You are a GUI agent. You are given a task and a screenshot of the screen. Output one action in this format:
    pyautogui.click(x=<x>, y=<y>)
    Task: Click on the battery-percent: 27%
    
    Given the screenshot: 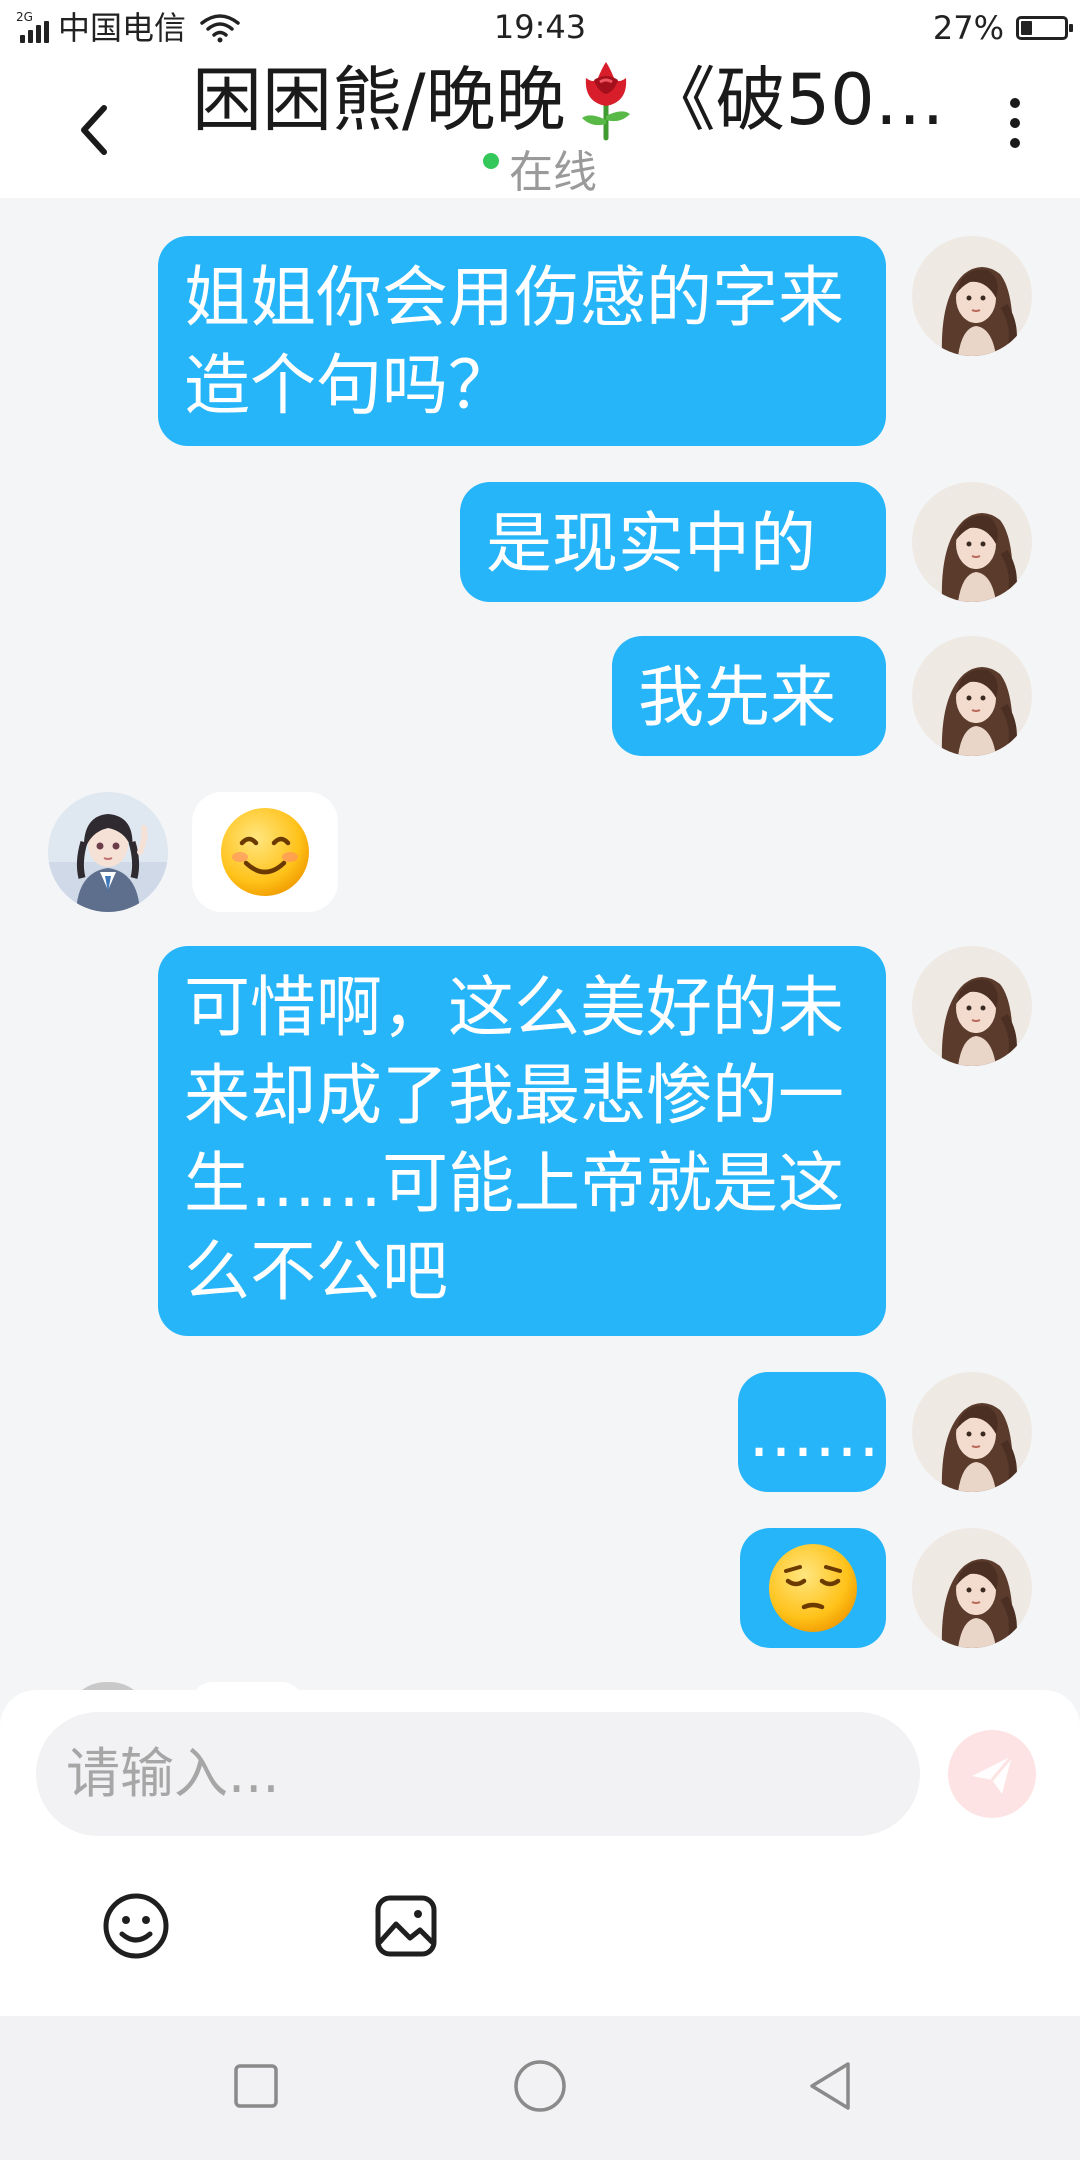 What is the action you would take?
    pyautogui.click(x=968, y=28)
    